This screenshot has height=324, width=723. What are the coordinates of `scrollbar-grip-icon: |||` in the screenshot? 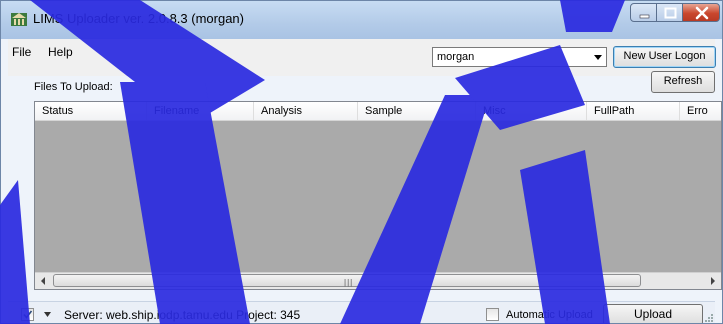 It's located at (349, 282).